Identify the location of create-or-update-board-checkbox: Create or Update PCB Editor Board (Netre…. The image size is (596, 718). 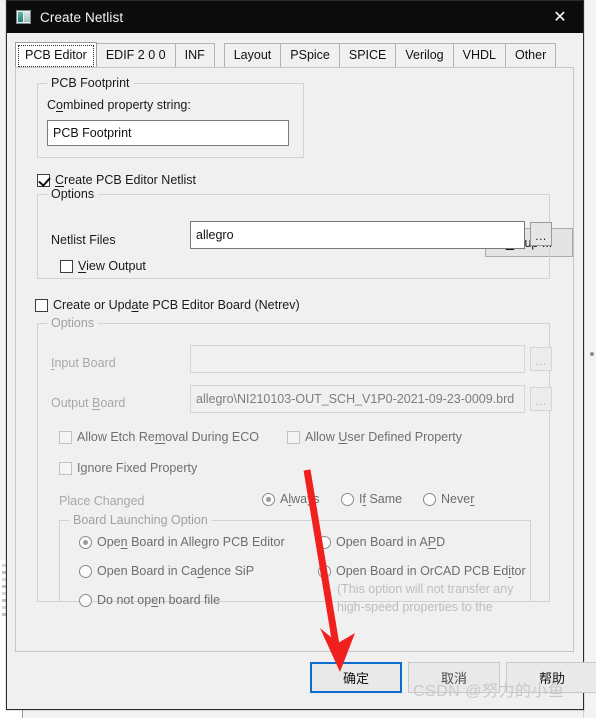
(167, 305).